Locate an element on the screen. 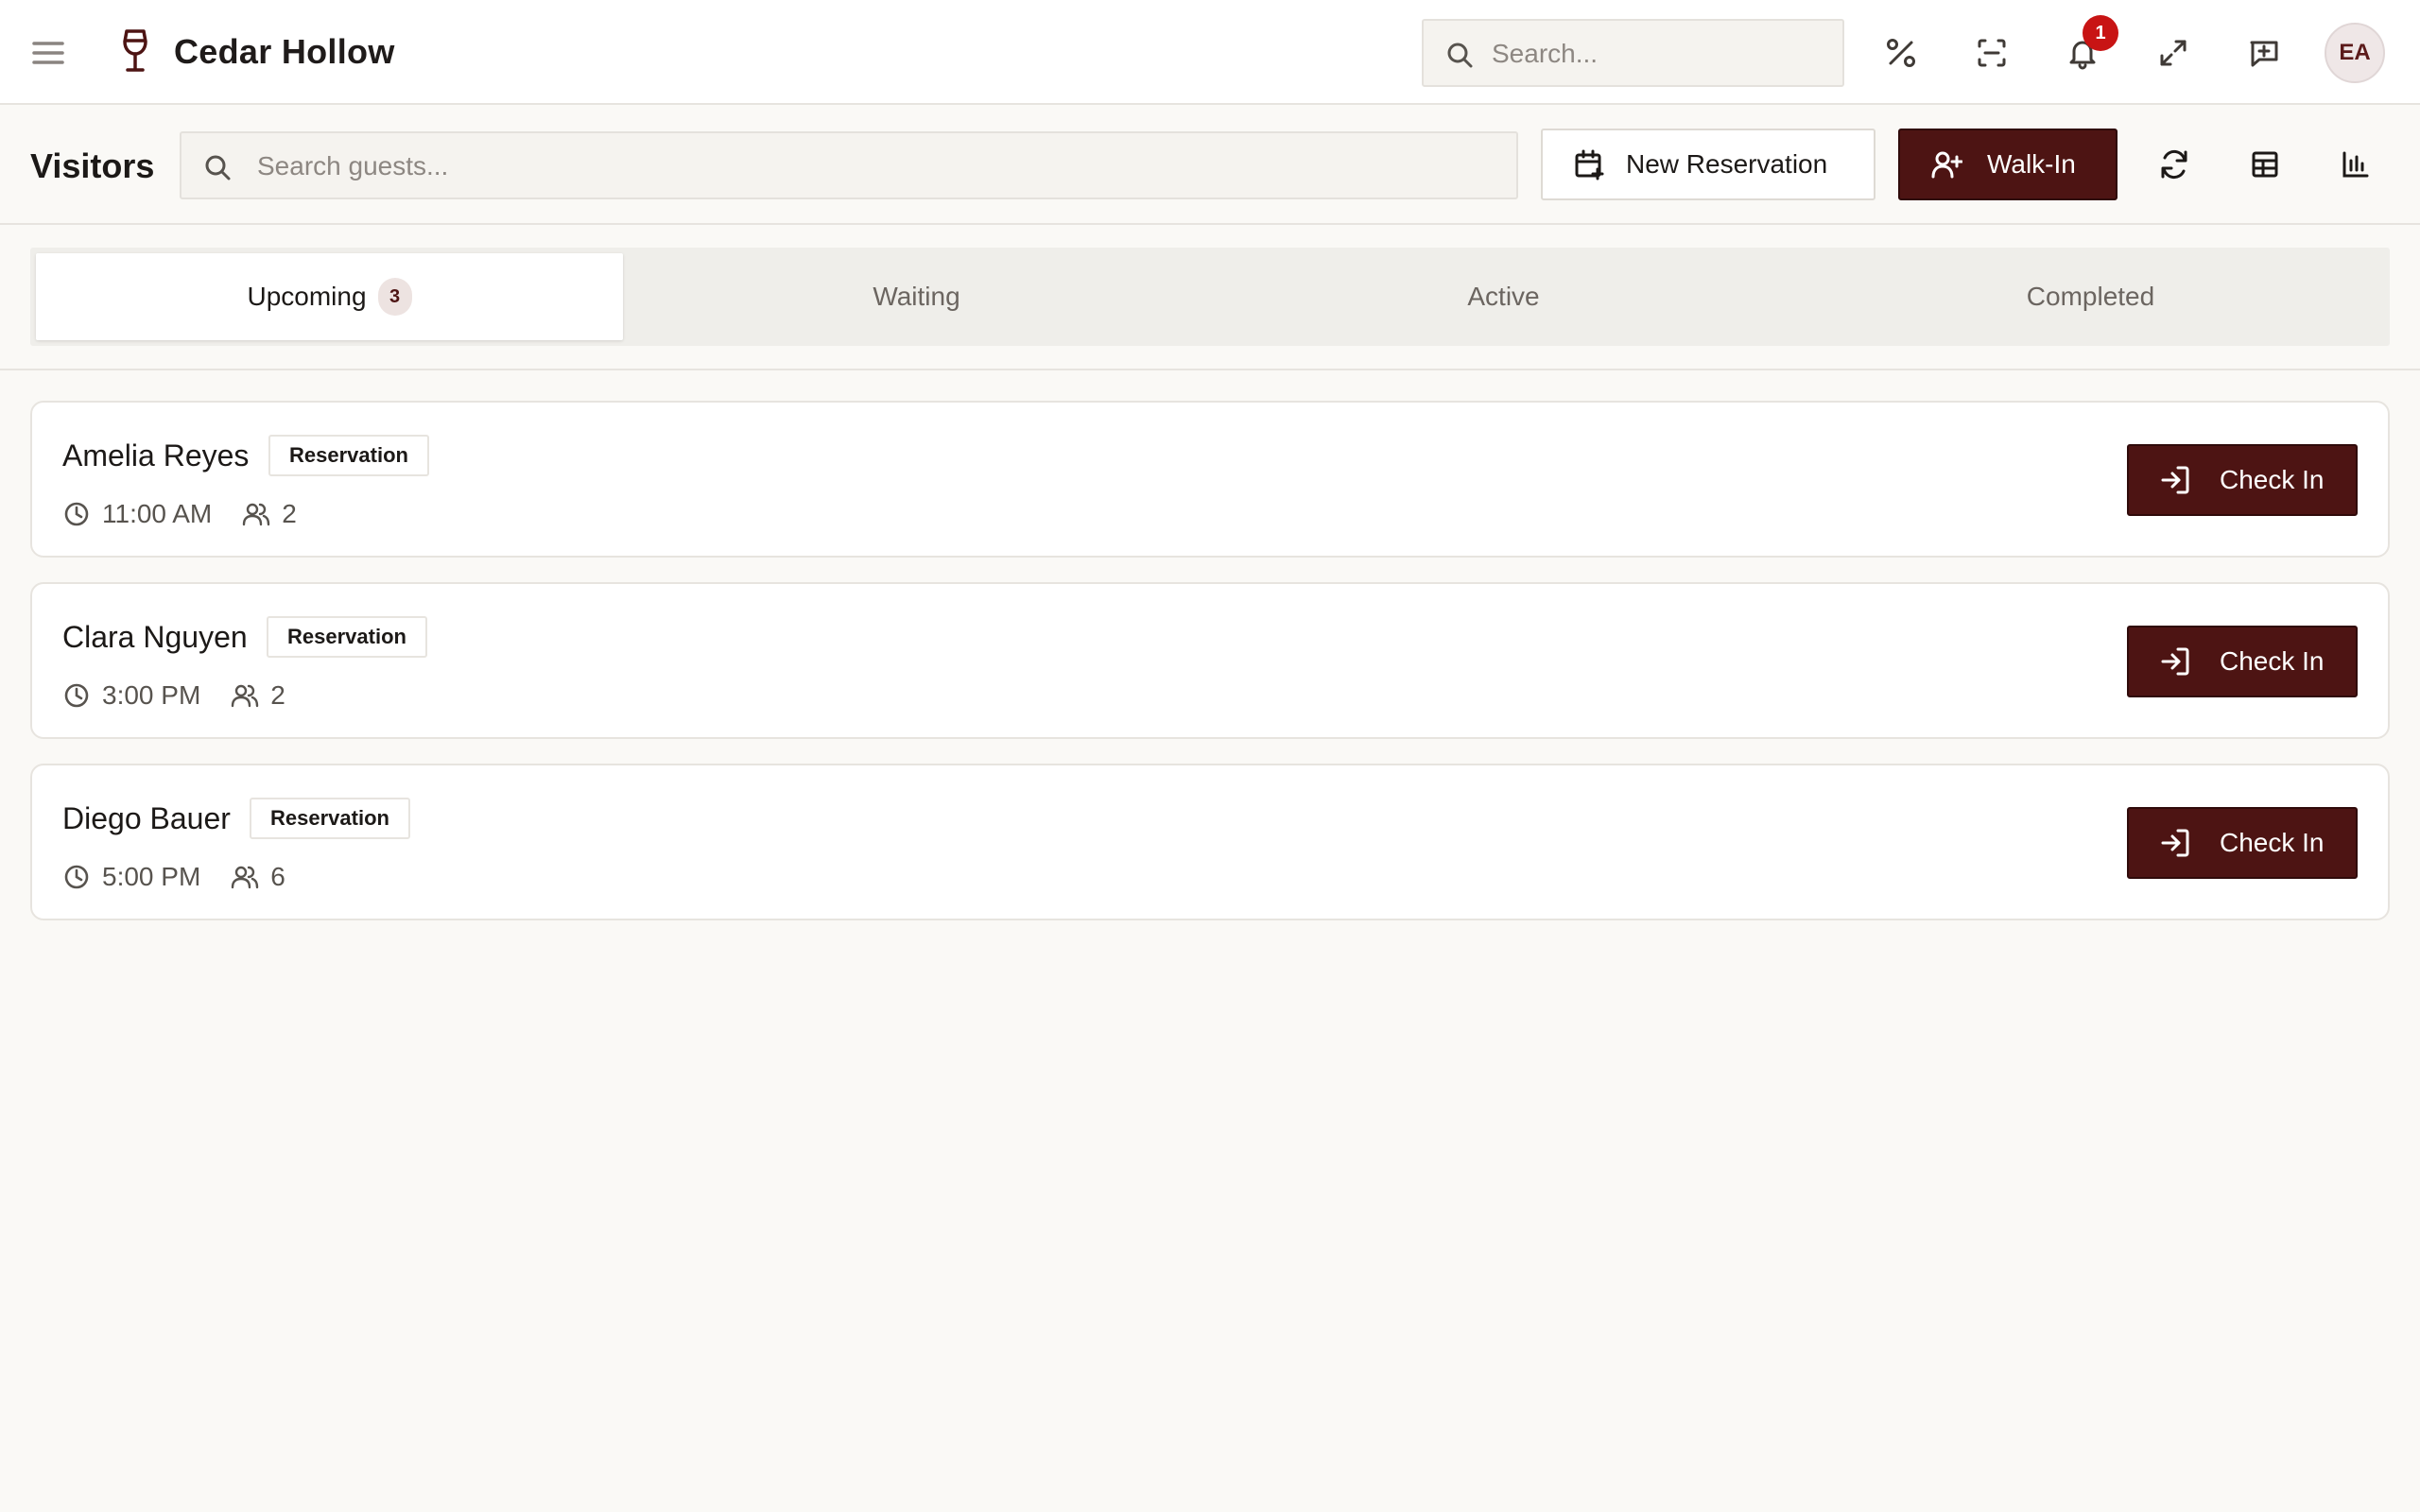 The image size is (2420, 1512). wine-glass-icon is located at coordinates (135, 51).